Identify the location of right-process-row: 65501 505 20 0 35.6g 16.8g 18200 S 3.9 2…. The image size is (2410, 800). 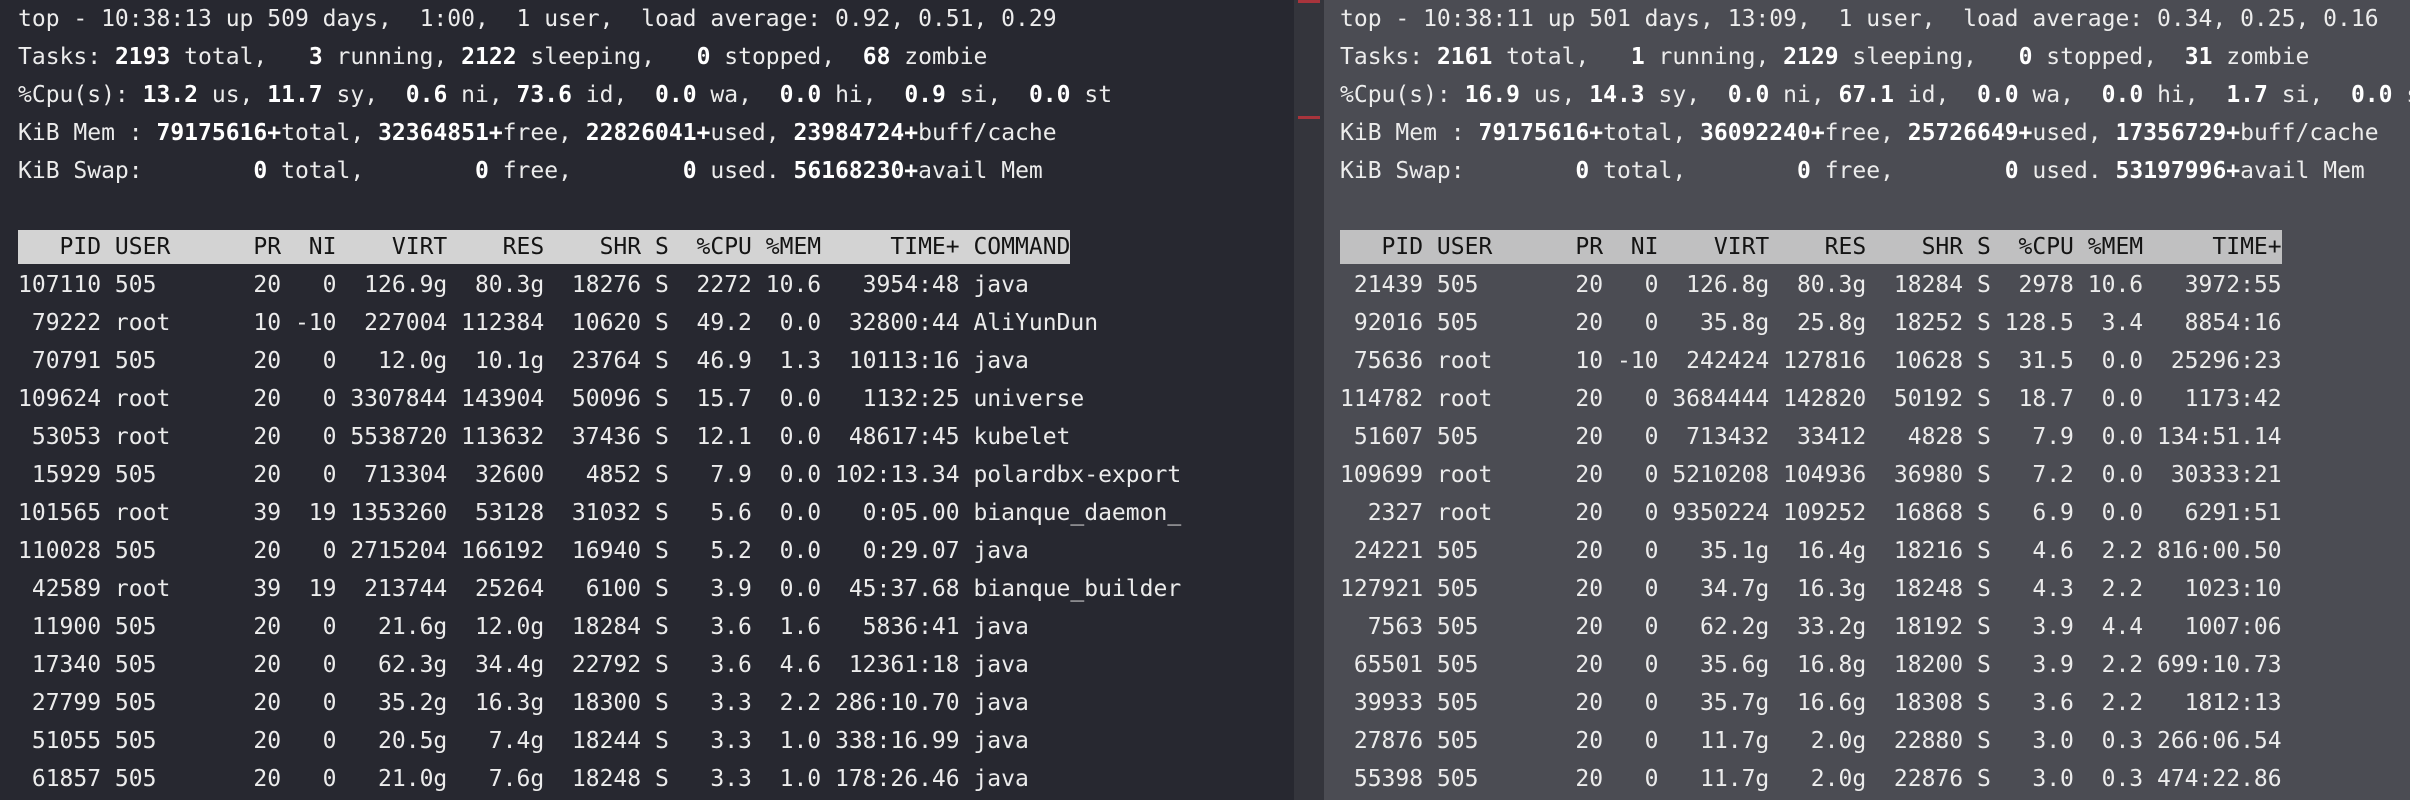
(1875, 665).